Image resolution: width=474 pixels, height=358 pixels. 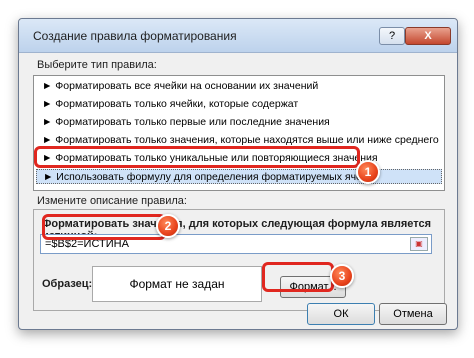 What do you see at coordinates (238, 36) in the screenshot?
I see `title-bar: Создание правила форматирования ? X` at bounding box center [238, 36].